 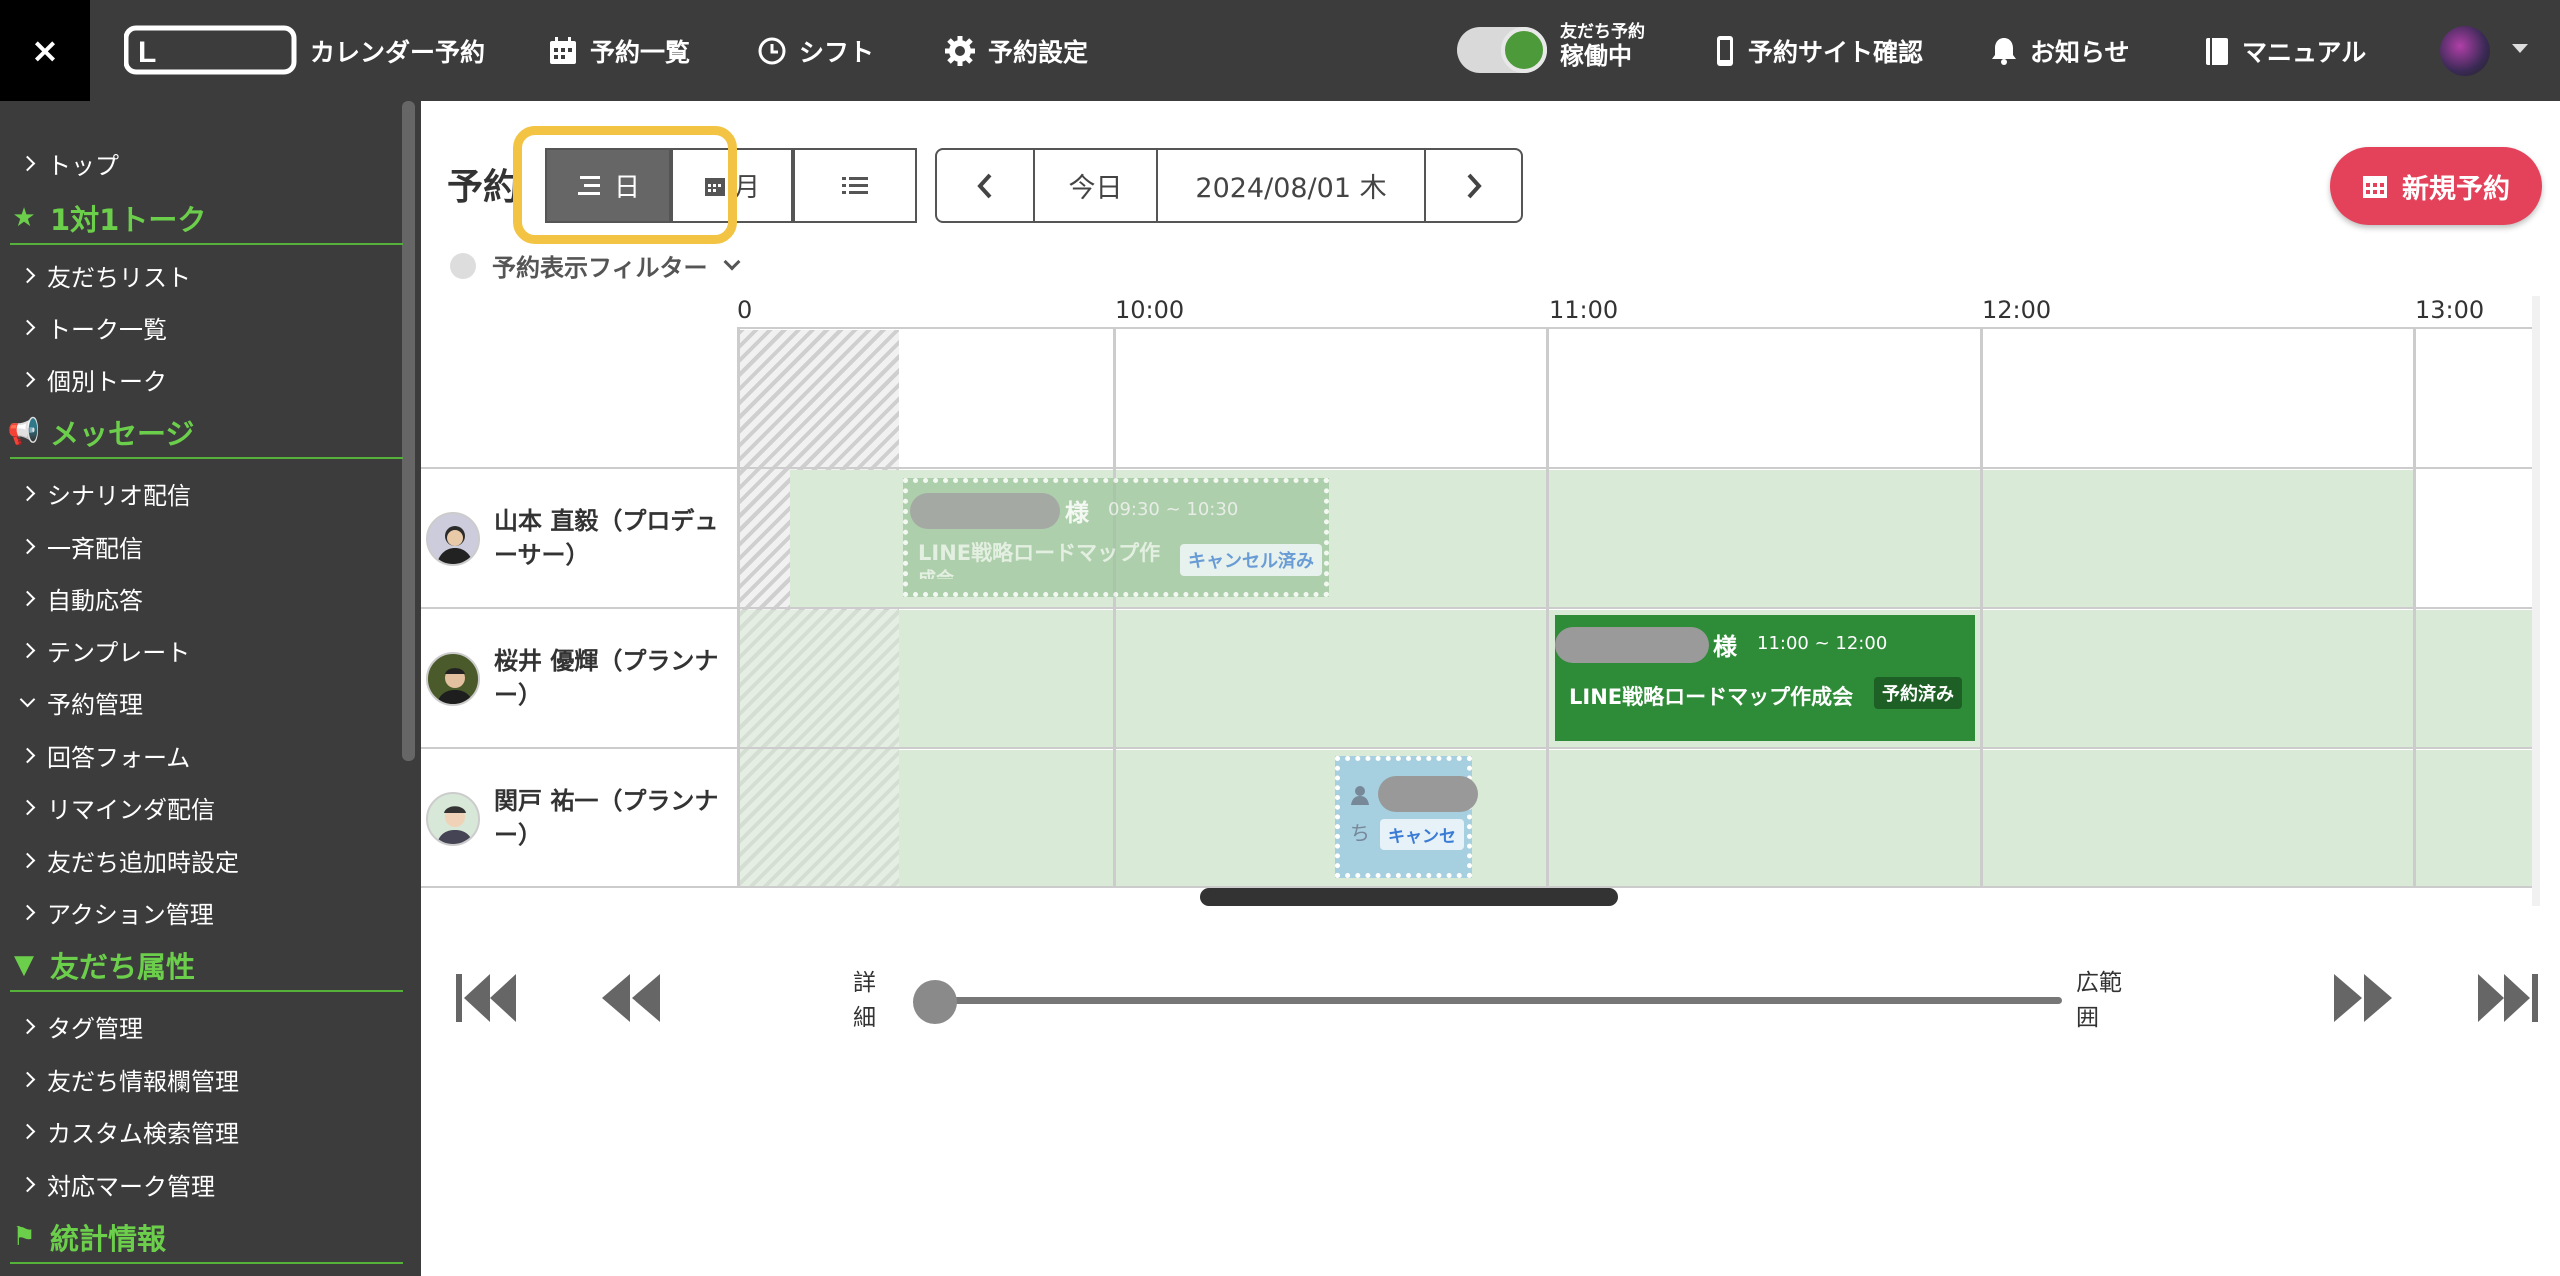 I want to click on status-badge: 予約済み, so click(x=1918, y=693).